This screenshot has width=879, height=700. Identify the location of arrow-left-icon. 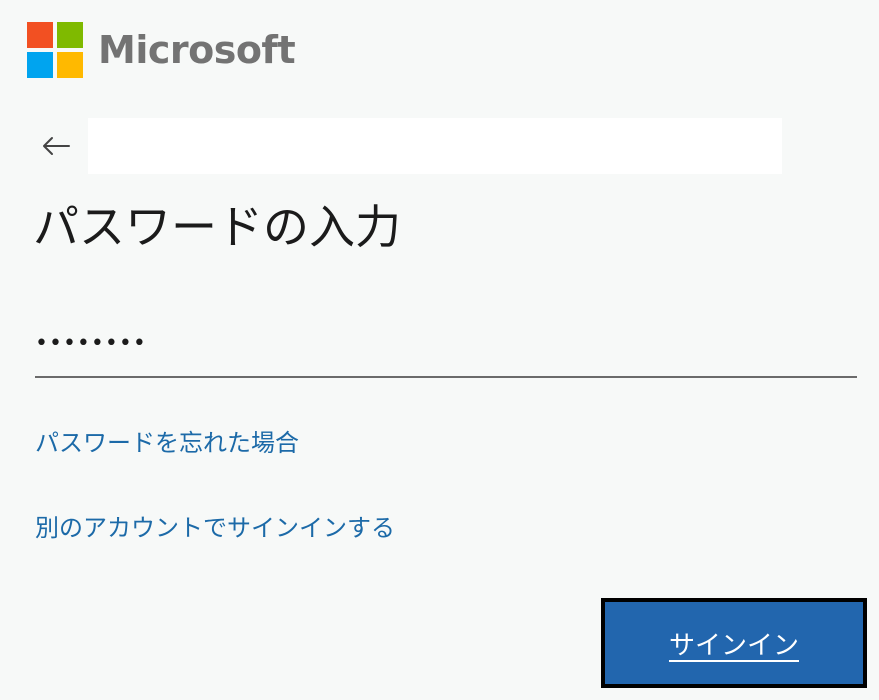
(56, 146).